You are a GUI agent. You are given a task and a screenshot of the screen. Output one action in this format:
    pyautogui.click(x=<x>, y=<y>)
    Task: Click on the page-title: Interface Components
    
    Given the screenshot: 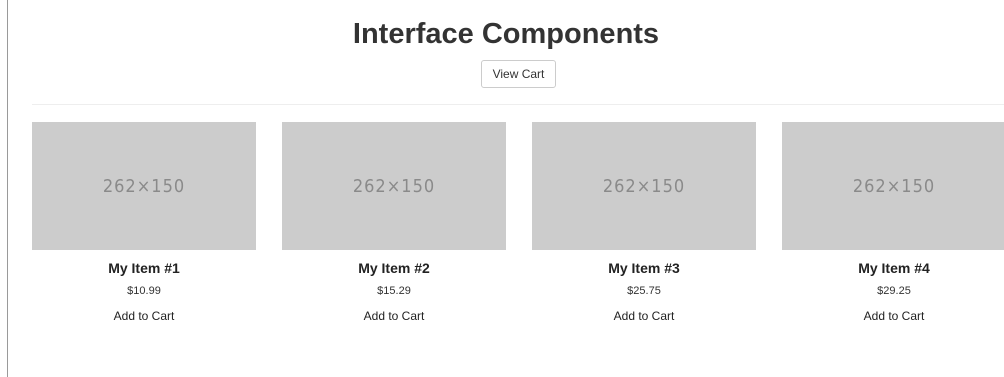 What is the action you would take?
    pyautogui.click(x=506, y=34)
    